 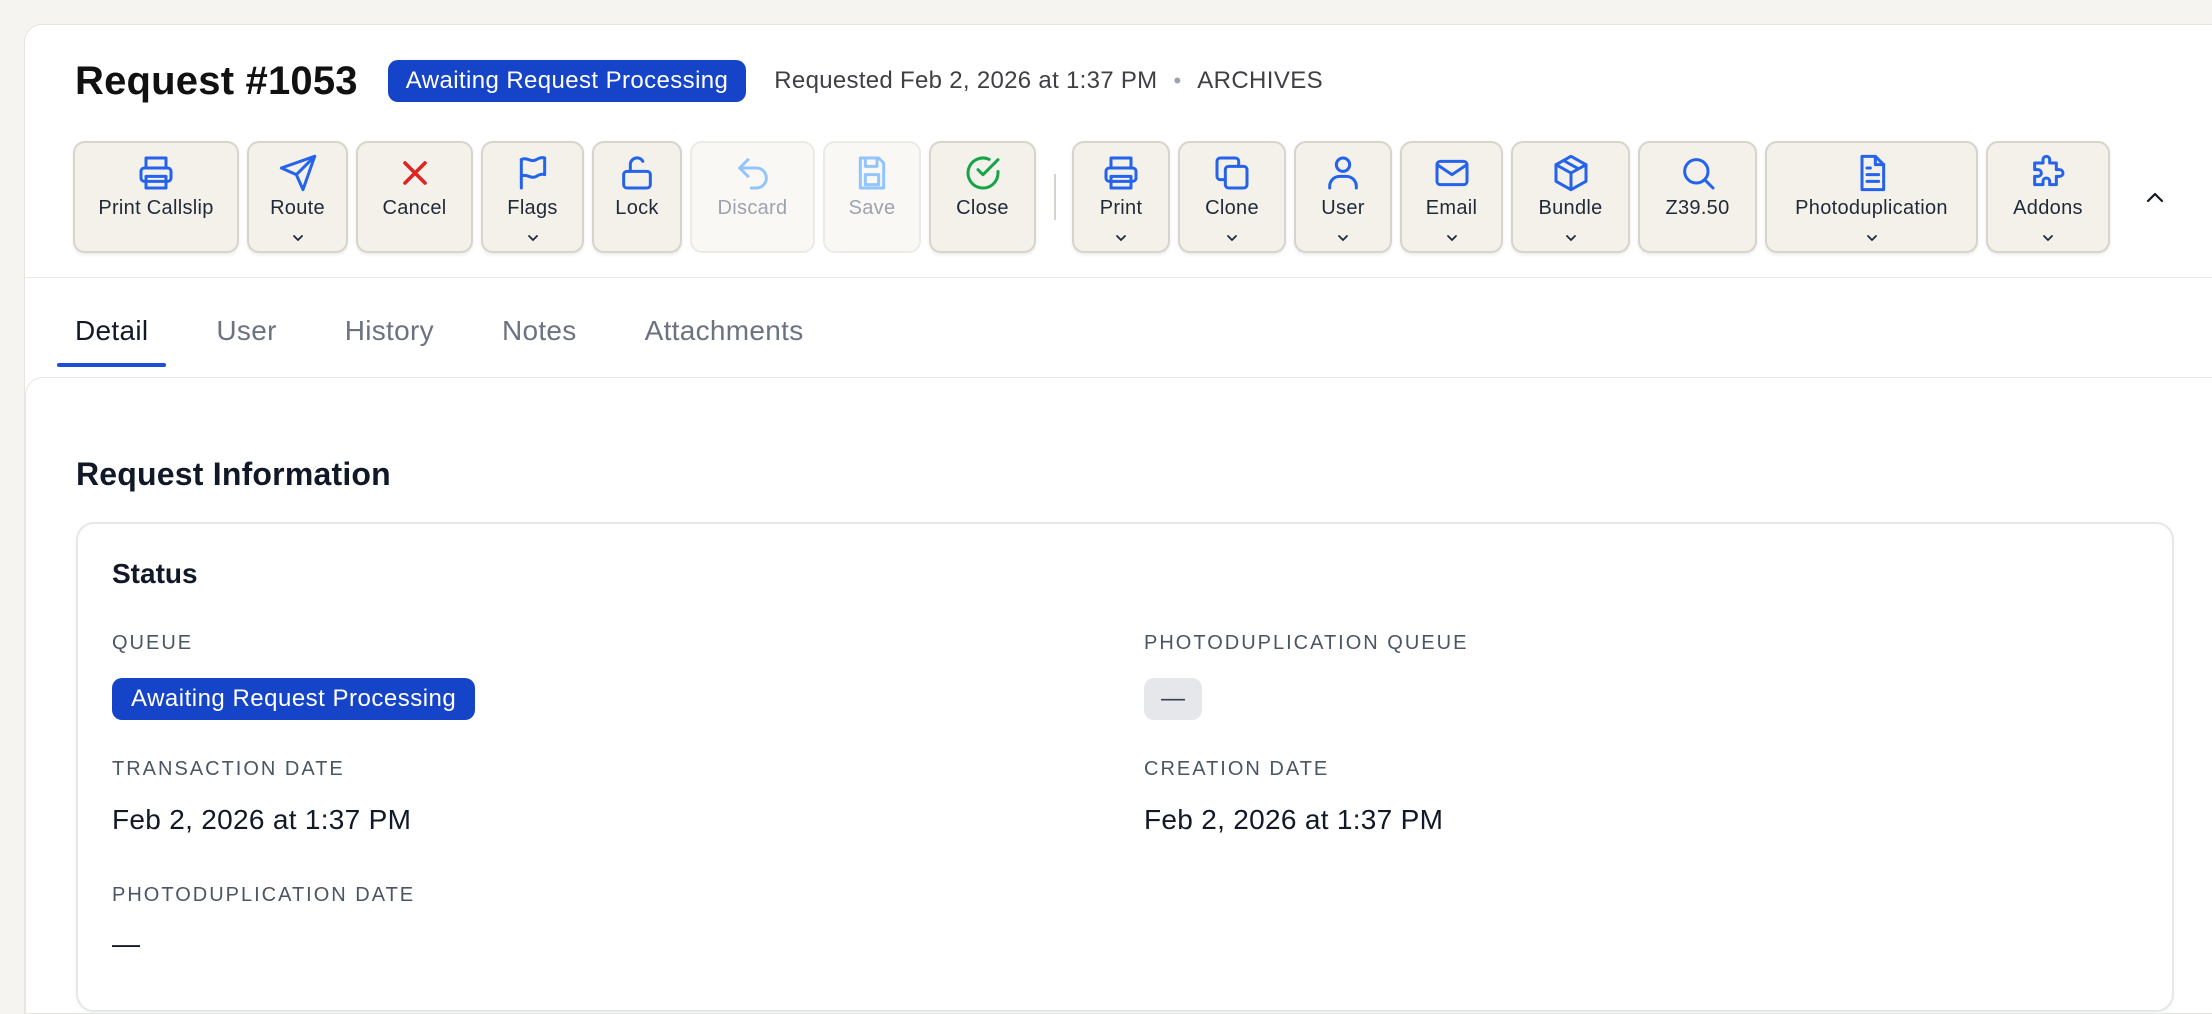 What do you see at coordinates (297, 208) in the screenshot?
I see `route-label: Route` at bounding box center [297, 208].